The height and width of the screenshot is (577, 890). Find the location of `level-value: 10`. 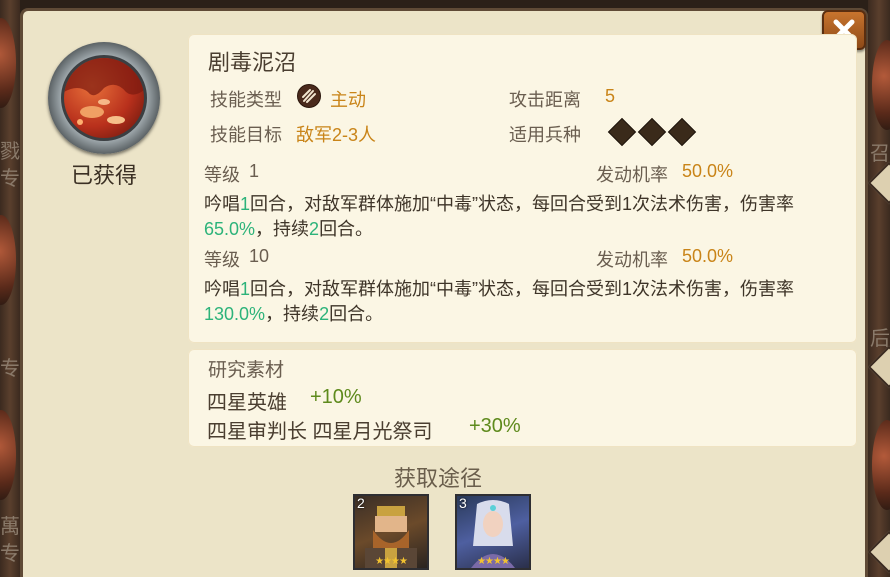

level-value: 10 is located at coordinates (259, 256).